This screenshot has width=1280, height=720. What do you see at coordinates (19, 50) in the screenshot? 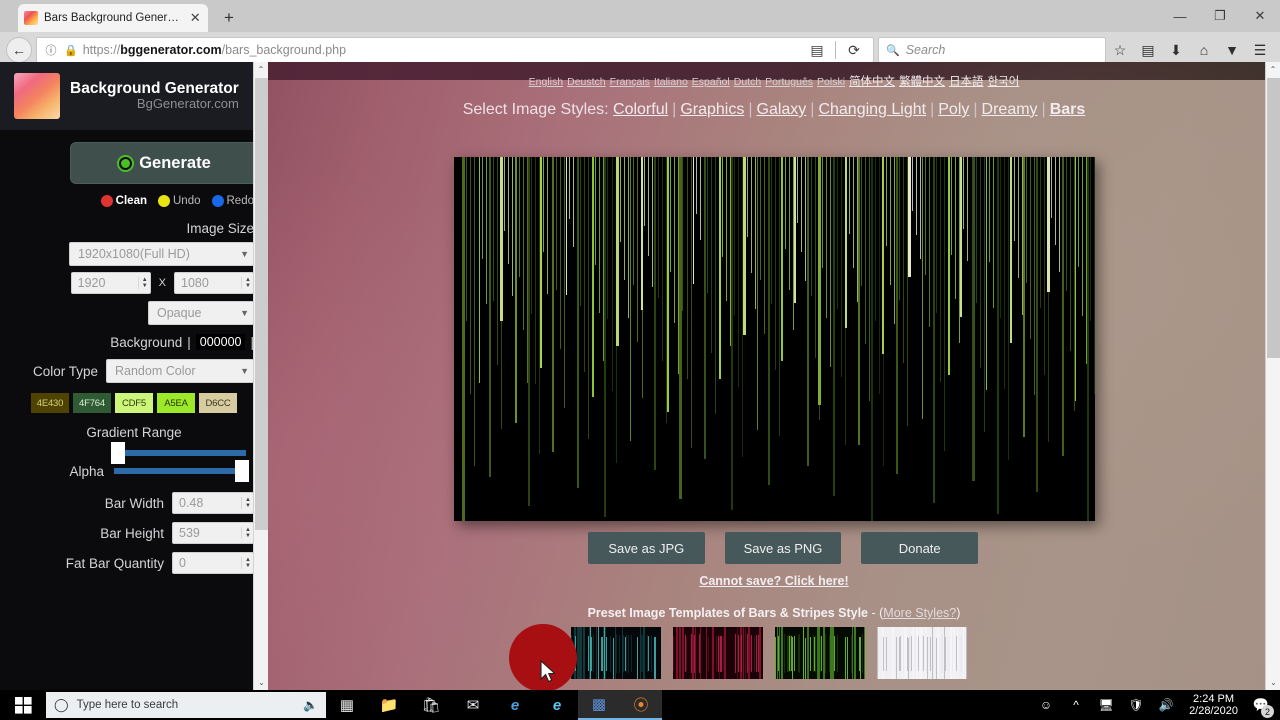
I see `back-icon: ←` at bounding box center [19, 50].